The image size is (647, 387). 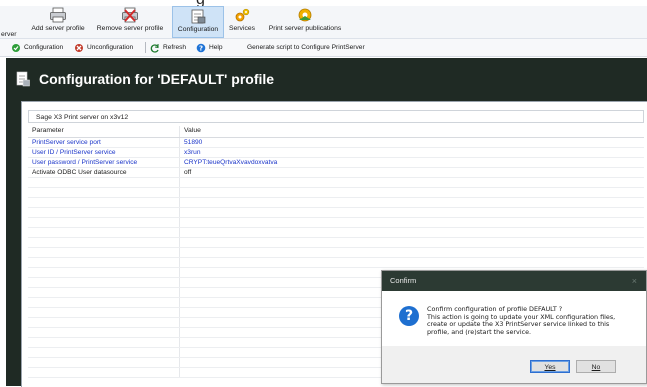 I want to click on toolbar-separator, so click(x=145, y=47).